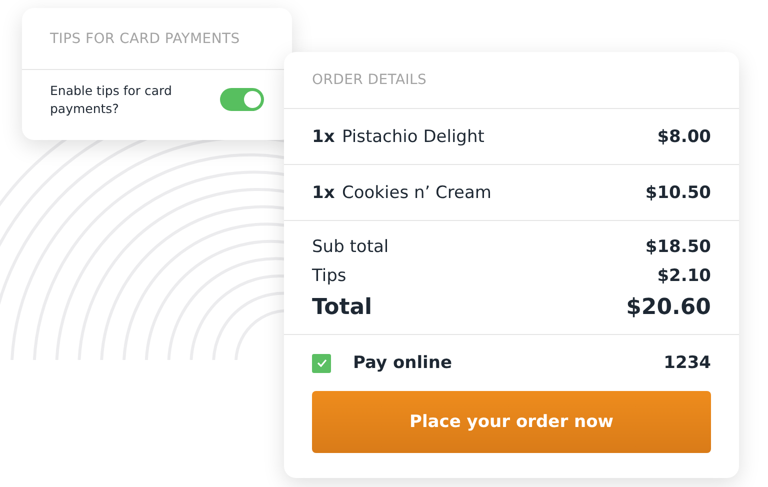 The width and height of the screenshot is (768, 487). I want to click on subtotal-label: Tips, so click(329, 276).